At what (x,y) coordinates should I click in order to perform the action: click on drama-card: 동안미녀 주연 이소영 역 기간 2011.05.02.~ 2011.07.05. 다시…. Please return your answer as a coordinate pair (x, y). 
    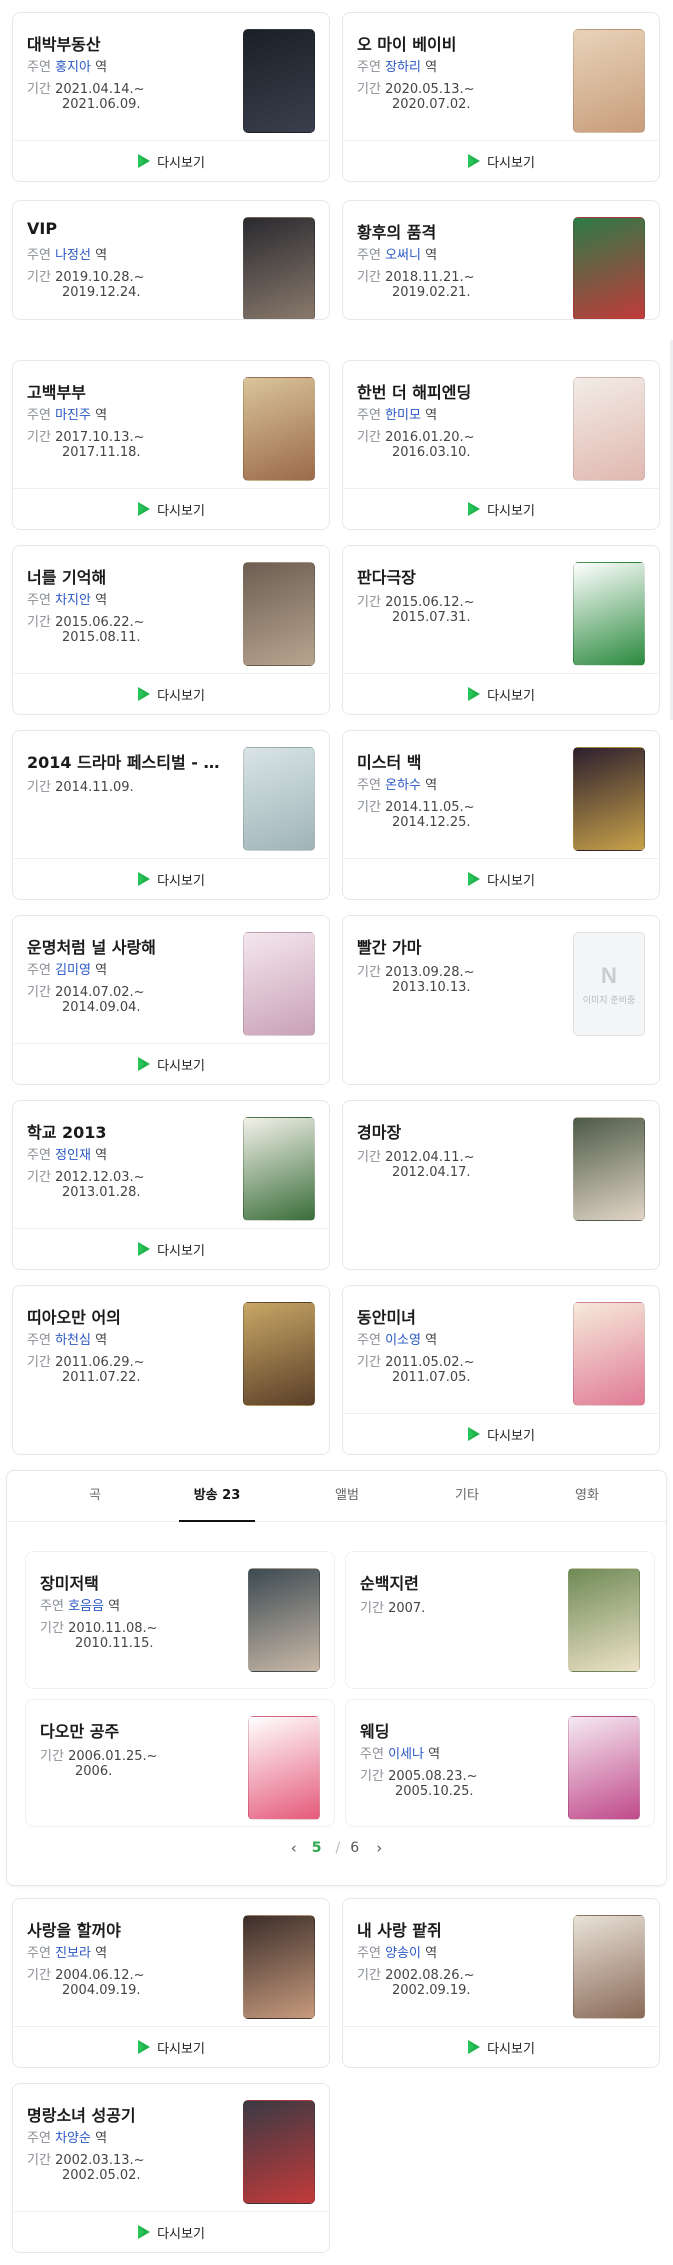
    Looking at the image, I should click on (501, 1370).